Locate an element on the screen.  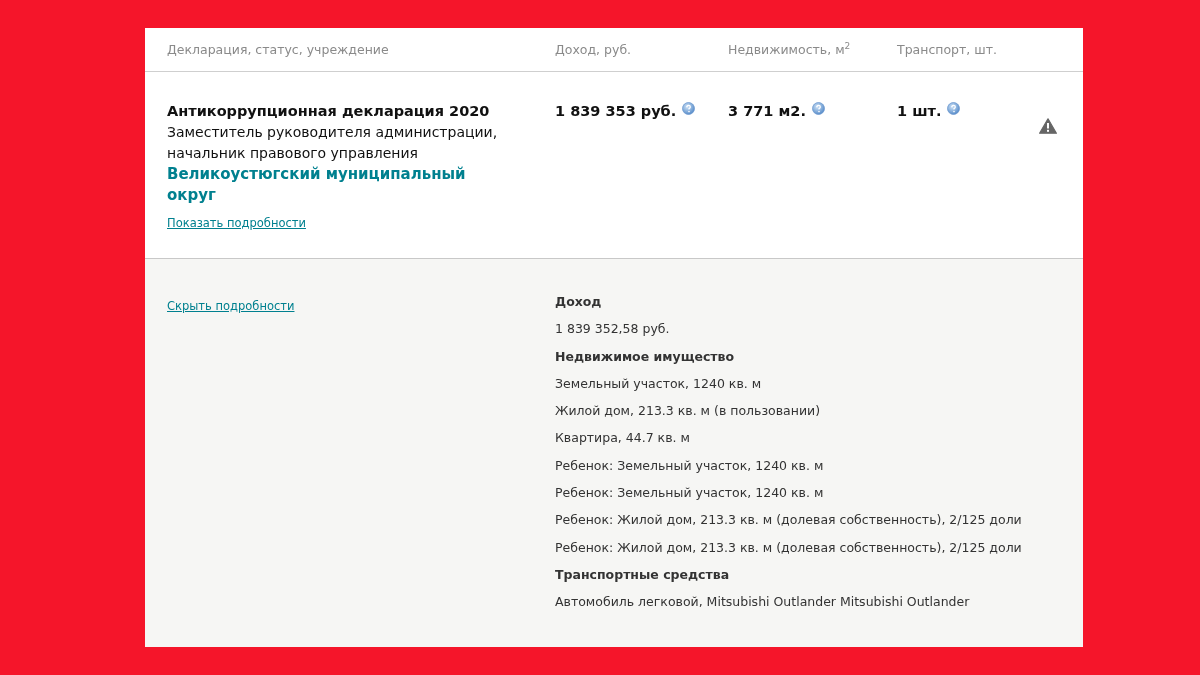
organization-link: Великоустюгский муниципальный округ is located at coordinates (327, 185).